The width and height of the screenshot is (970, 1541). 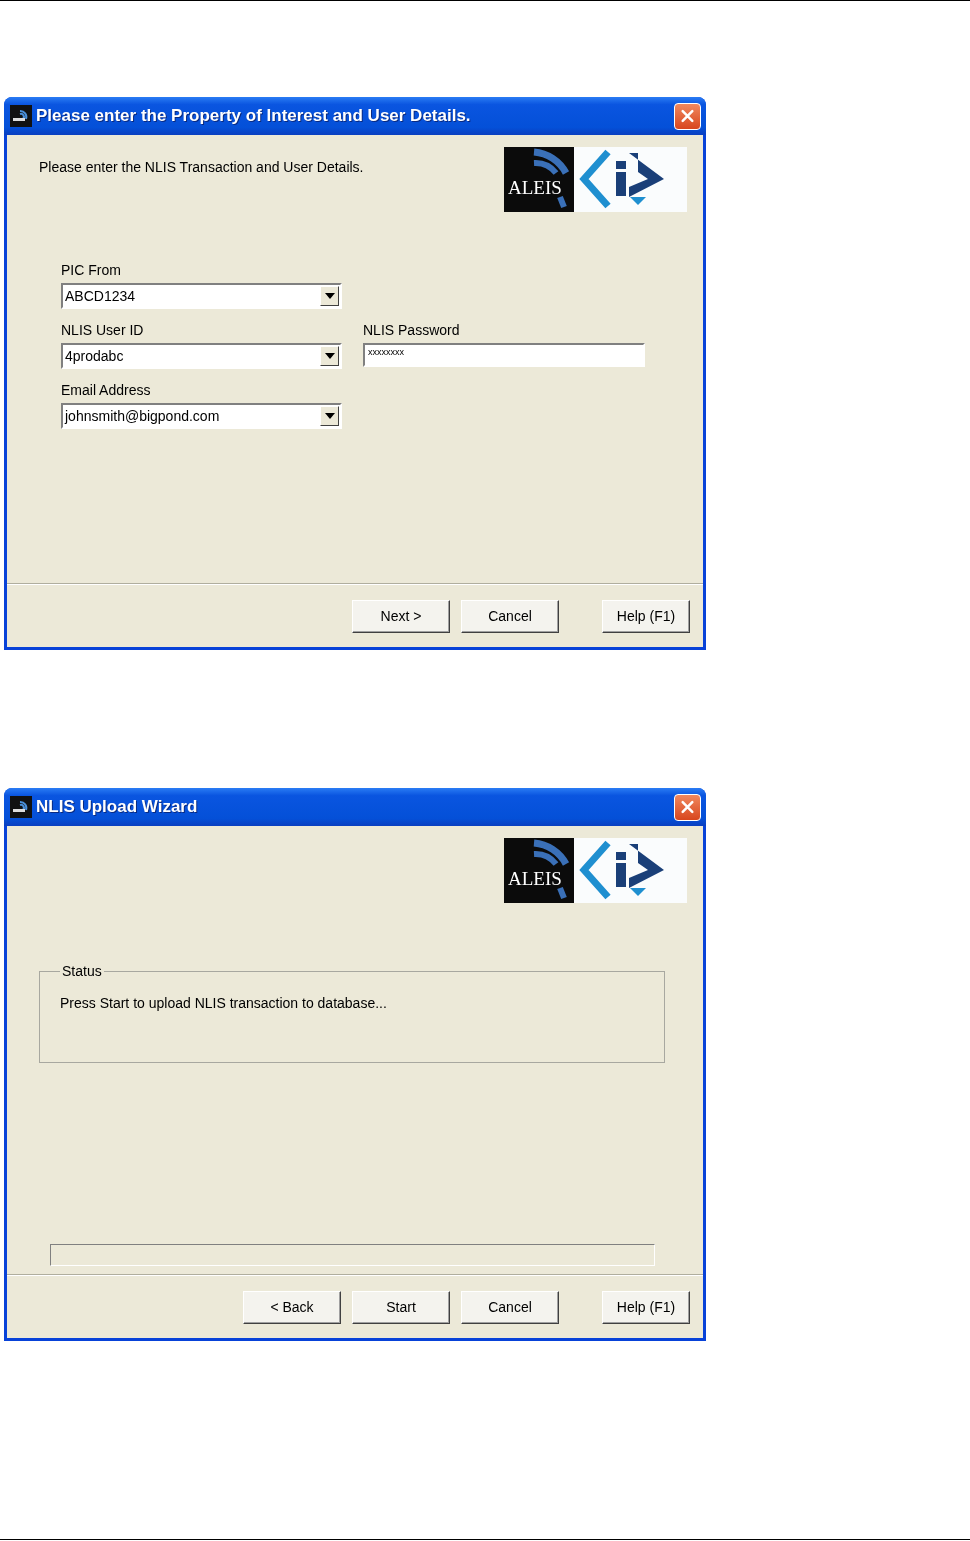 I want to click on field-label: NLIS Password, so click(x=412, y=330).